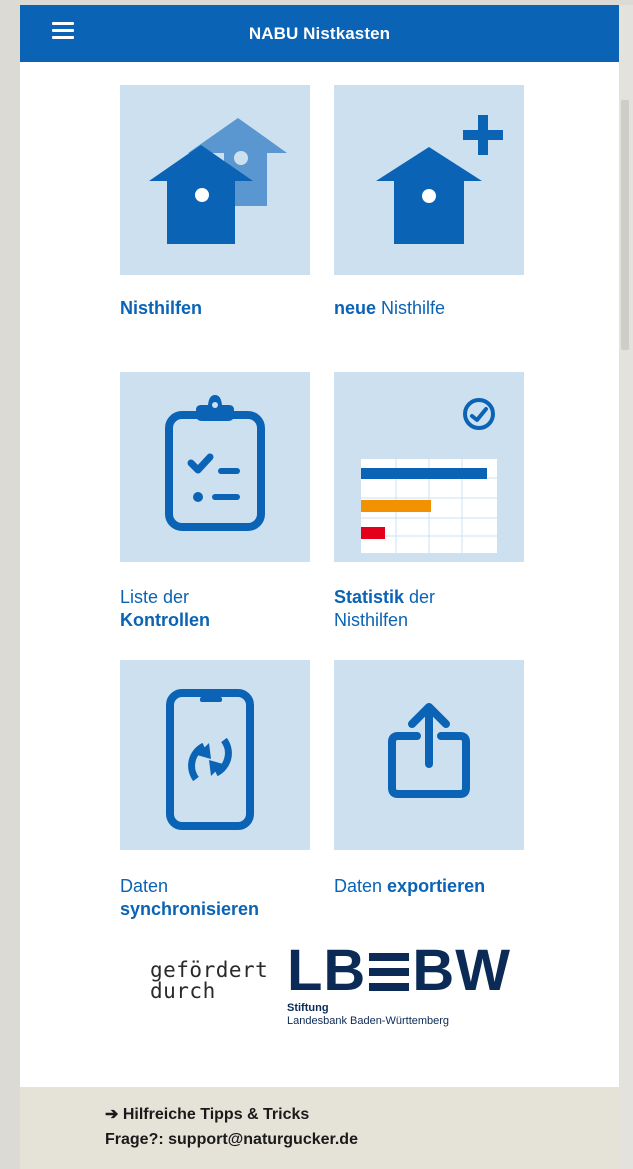 The width and height of the screenshot is (633, 1169). I want to click on nisthilfen-label: Nisthilfen, so click(161, 308).